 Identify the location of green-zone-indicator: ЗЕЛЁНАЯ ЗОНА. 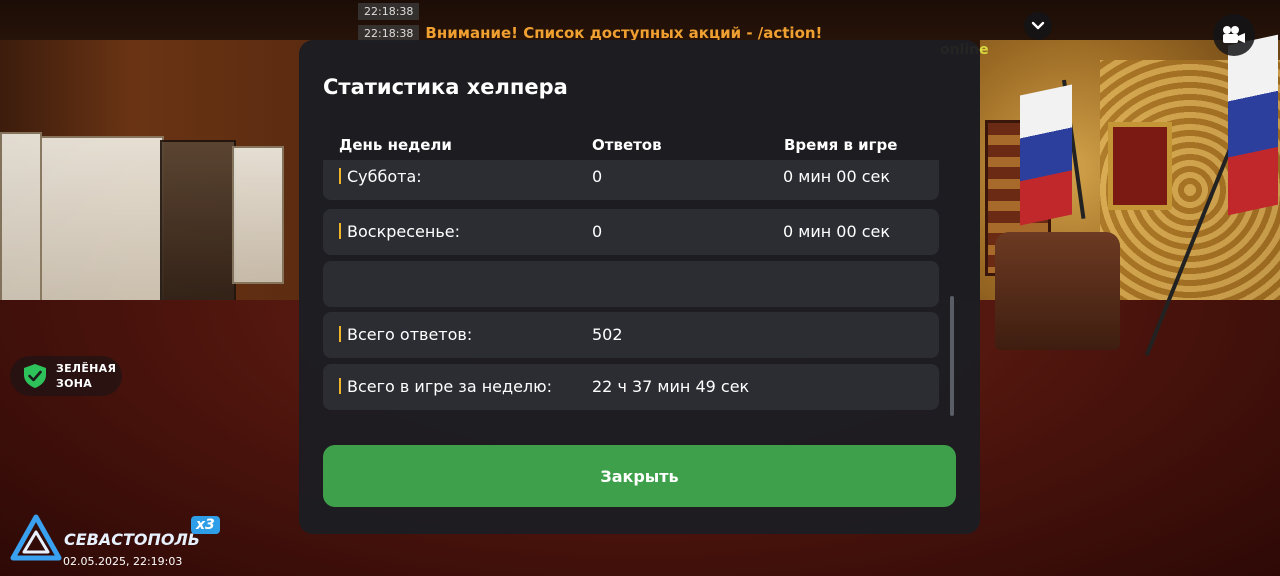
(66, 376).